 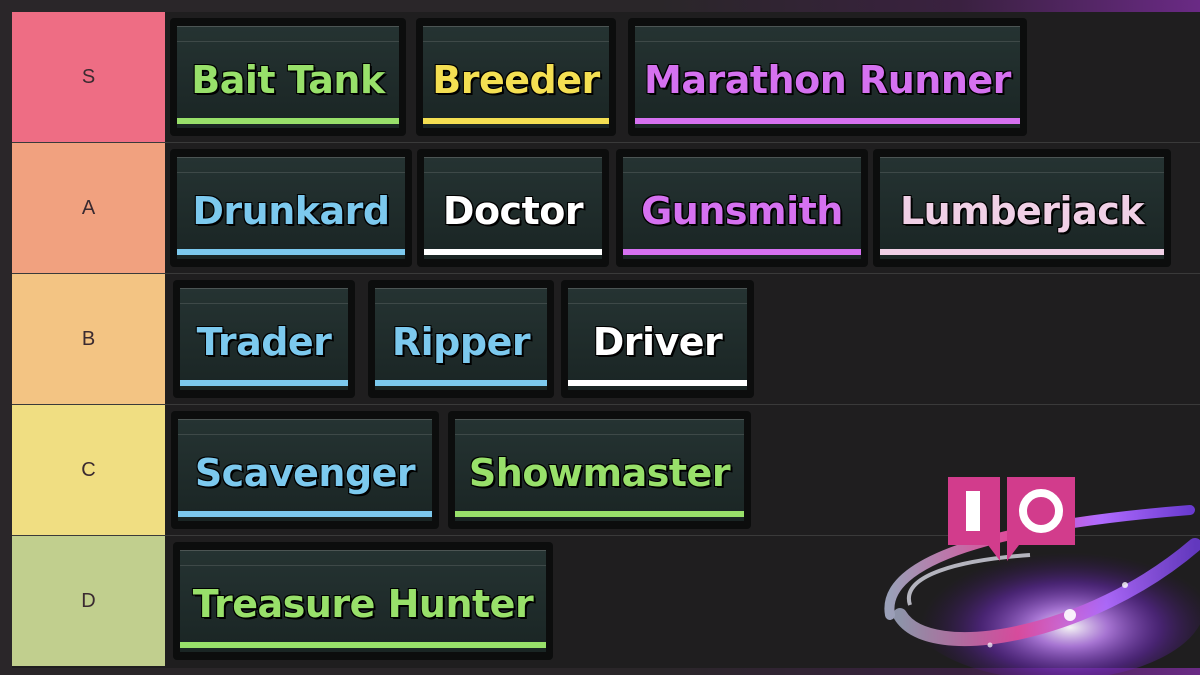 What do you see at coordinates (88, 470) in the screenshot?
I see `tier-label-c: C` at bounding box center [88, 470].